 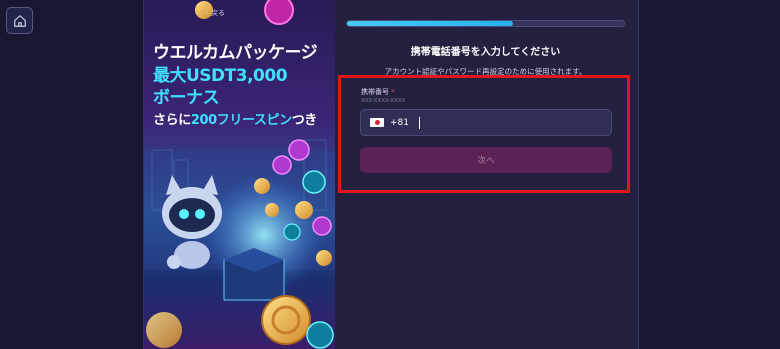 I want to click on home-icon, so click(x=19, y=20).